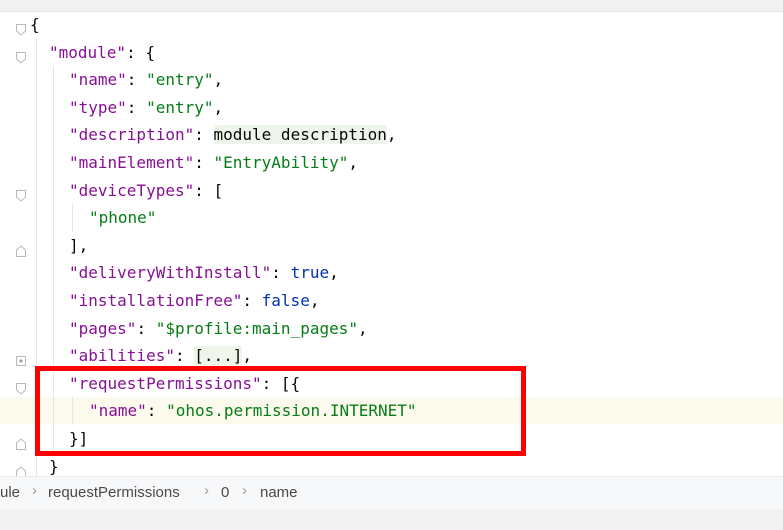 Image resolution: width=783 pixels, height=530 pixels. I want to click on code-token: false, so click(285, 300).